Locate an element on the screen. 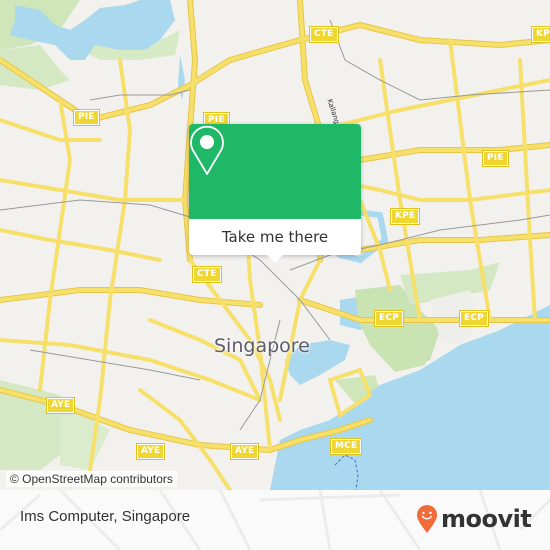 The width and height of the screenshot is (550, 550). city-label: Singapore is located at coordinates (262, 346).